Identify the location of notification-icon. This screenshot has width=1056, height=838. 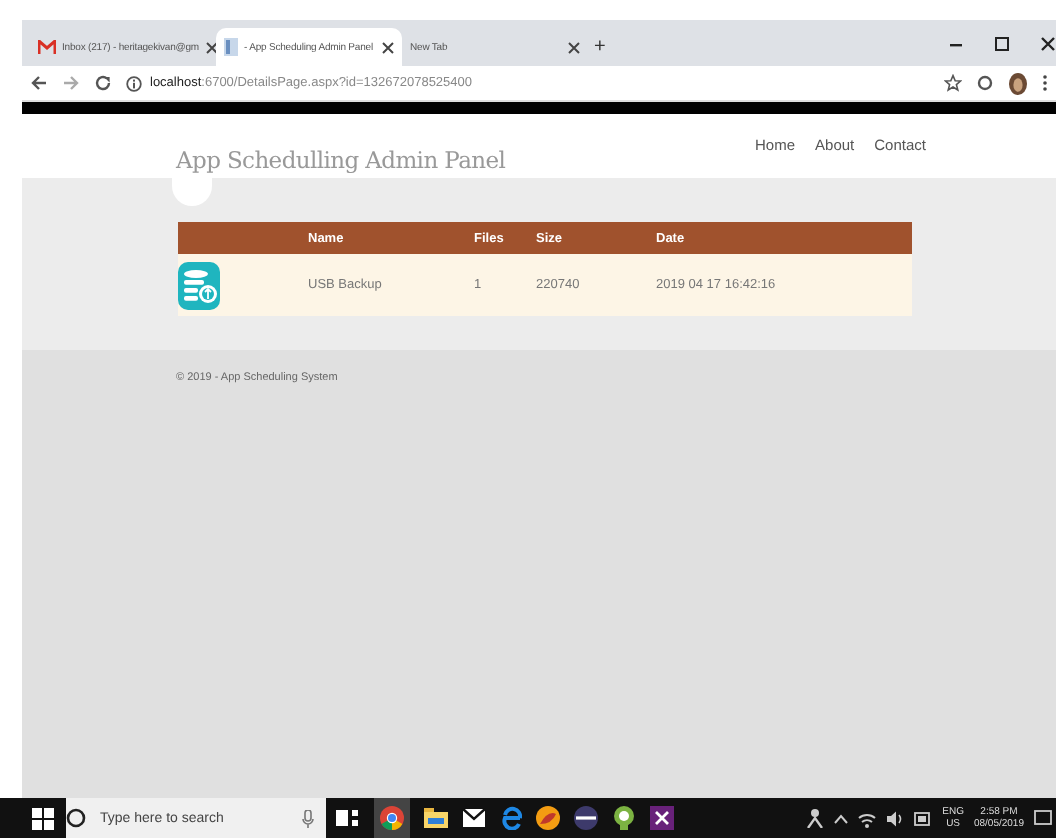
(1043, 818).